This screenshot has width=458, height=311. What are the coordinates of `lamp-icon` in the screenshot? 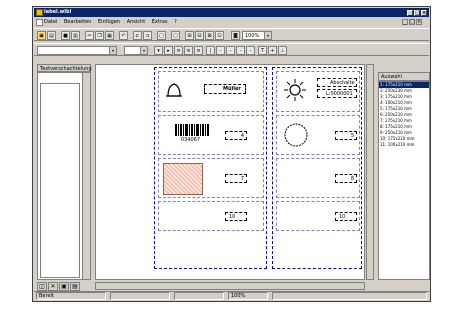 It's located at (295, 90).